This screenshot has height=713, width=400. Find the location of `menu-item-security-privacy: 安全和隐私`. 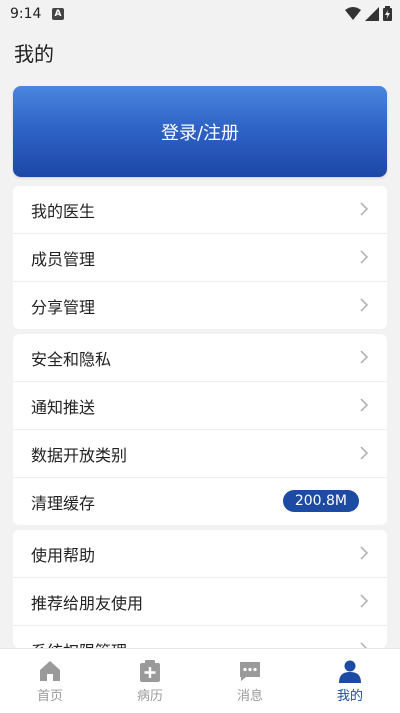

menu-item-security-privacy: 安全和隐私 is located at coordinates (200, 358).